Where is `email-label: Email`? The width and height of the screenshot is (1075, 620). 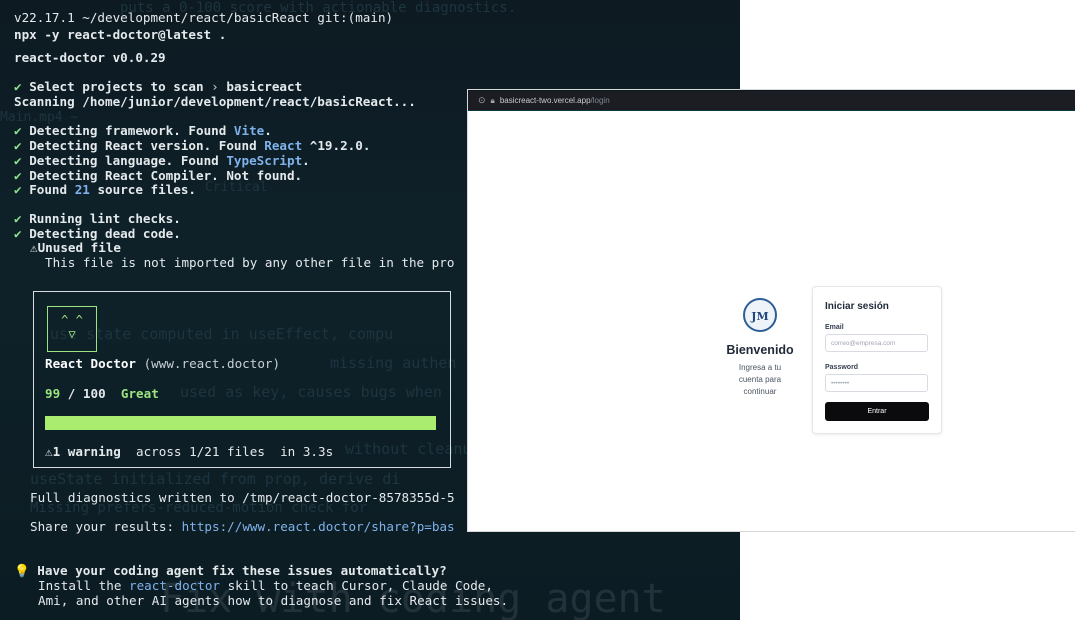 email-label: Email is located at coordinates (834, 327).